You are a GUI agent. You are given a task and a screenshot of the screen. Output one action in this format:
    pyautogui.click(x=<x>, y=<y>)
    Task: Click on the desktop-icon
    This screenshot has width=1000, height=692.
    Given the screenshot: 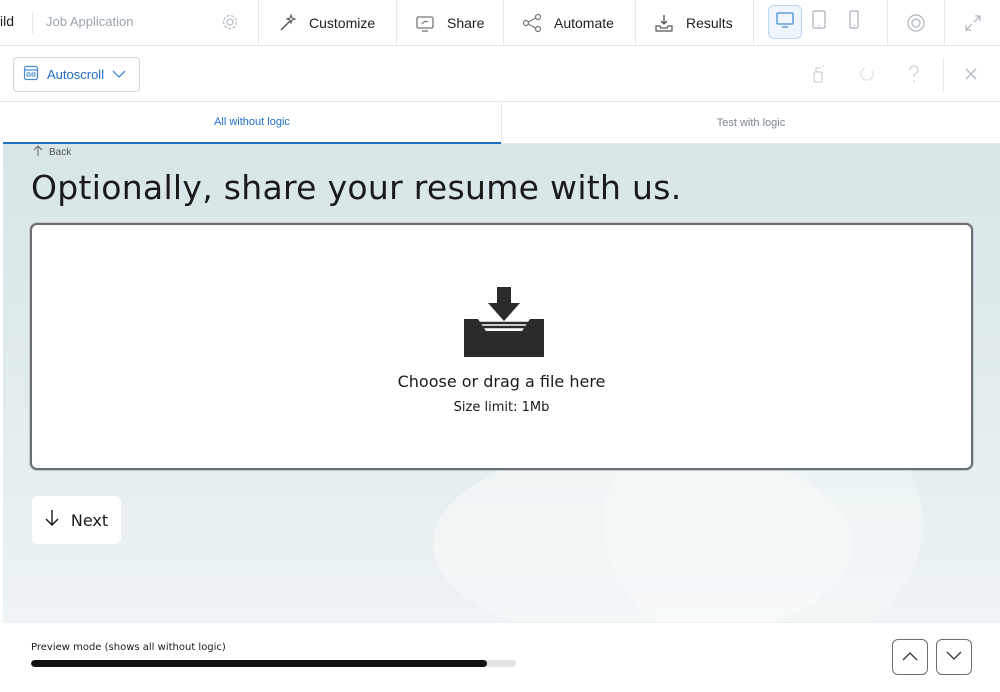 What is the action you would take?
    pyautogui.click(x=785, y=22)
    